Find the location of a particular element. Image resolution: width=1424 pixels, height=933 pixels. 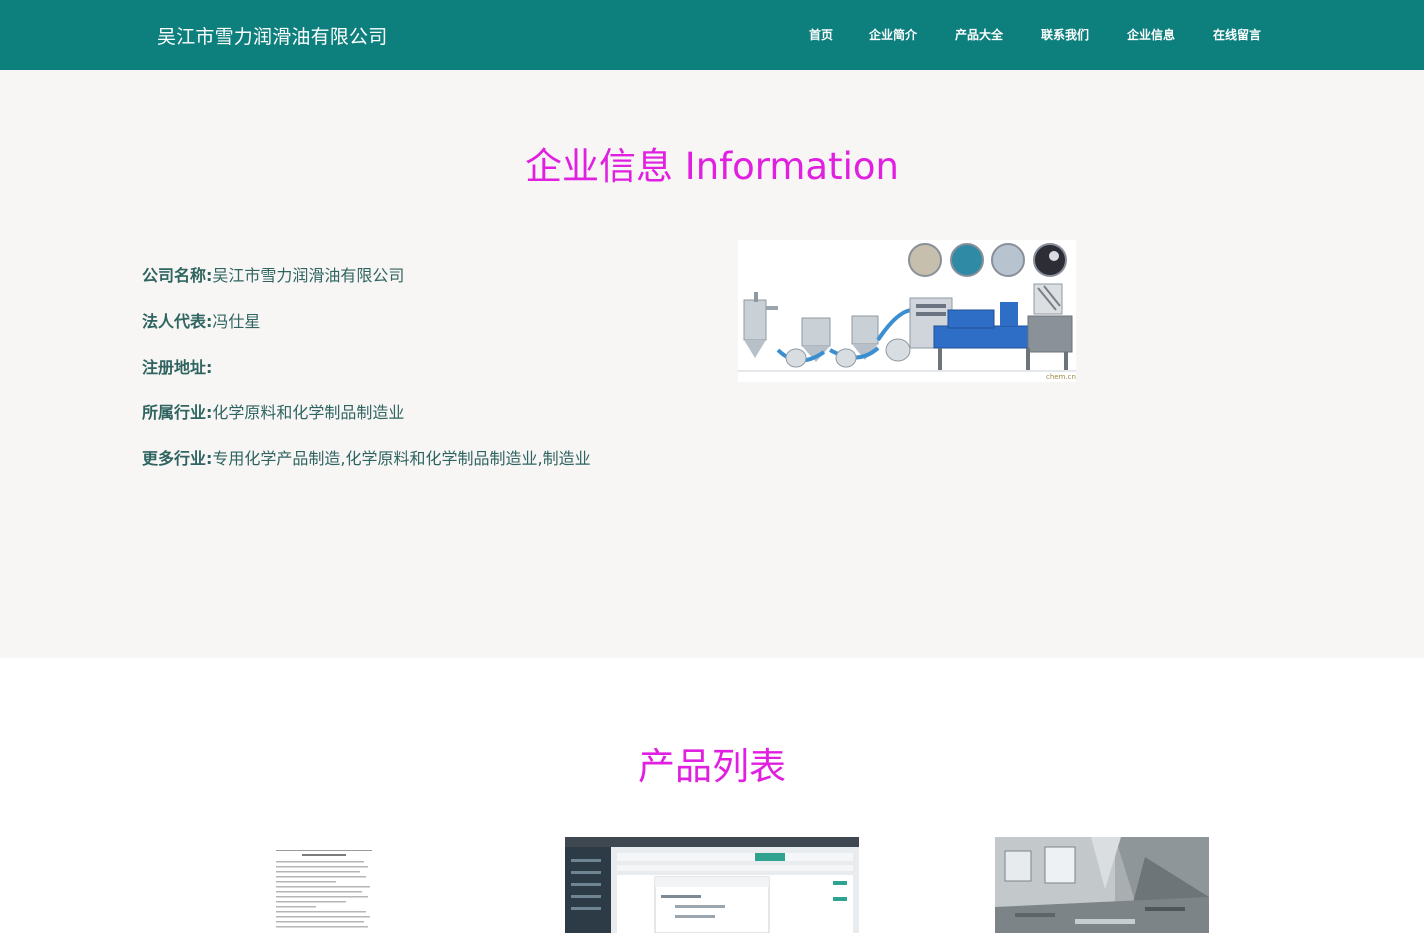

product-thumbnail-app is located at coordinates (712, 885).